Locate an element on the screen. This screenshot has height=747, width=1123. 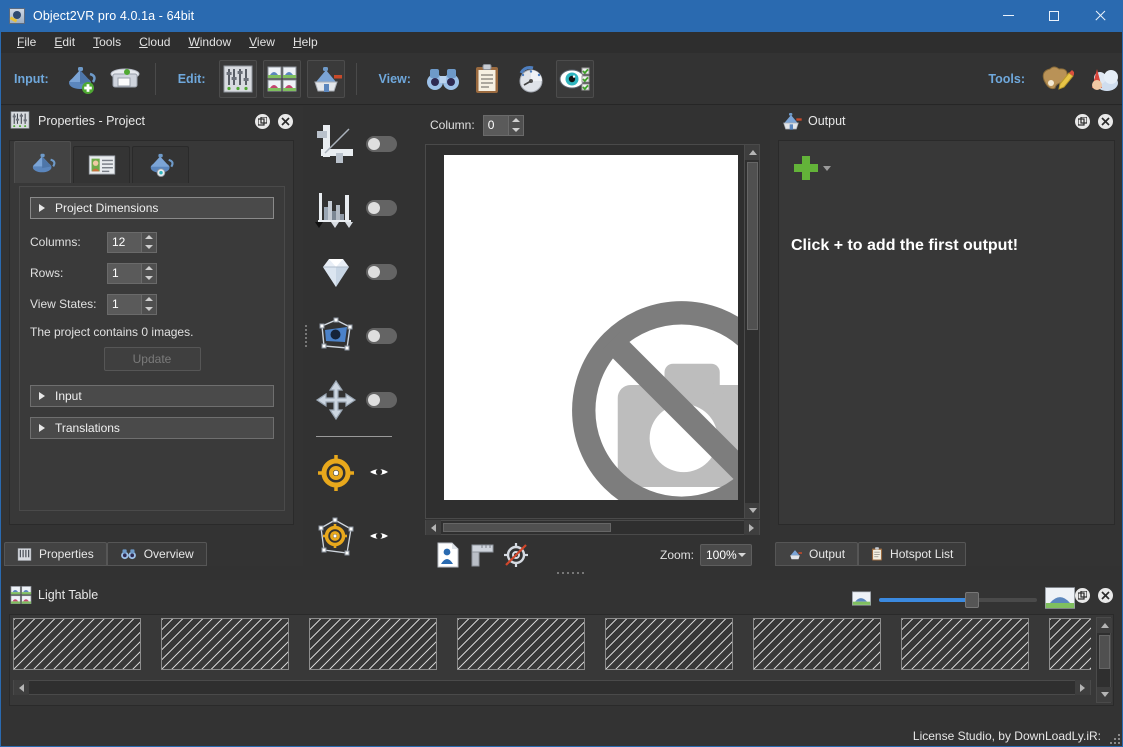
light-table-horizontal-scrollbar is located at coordinates (552, 687).